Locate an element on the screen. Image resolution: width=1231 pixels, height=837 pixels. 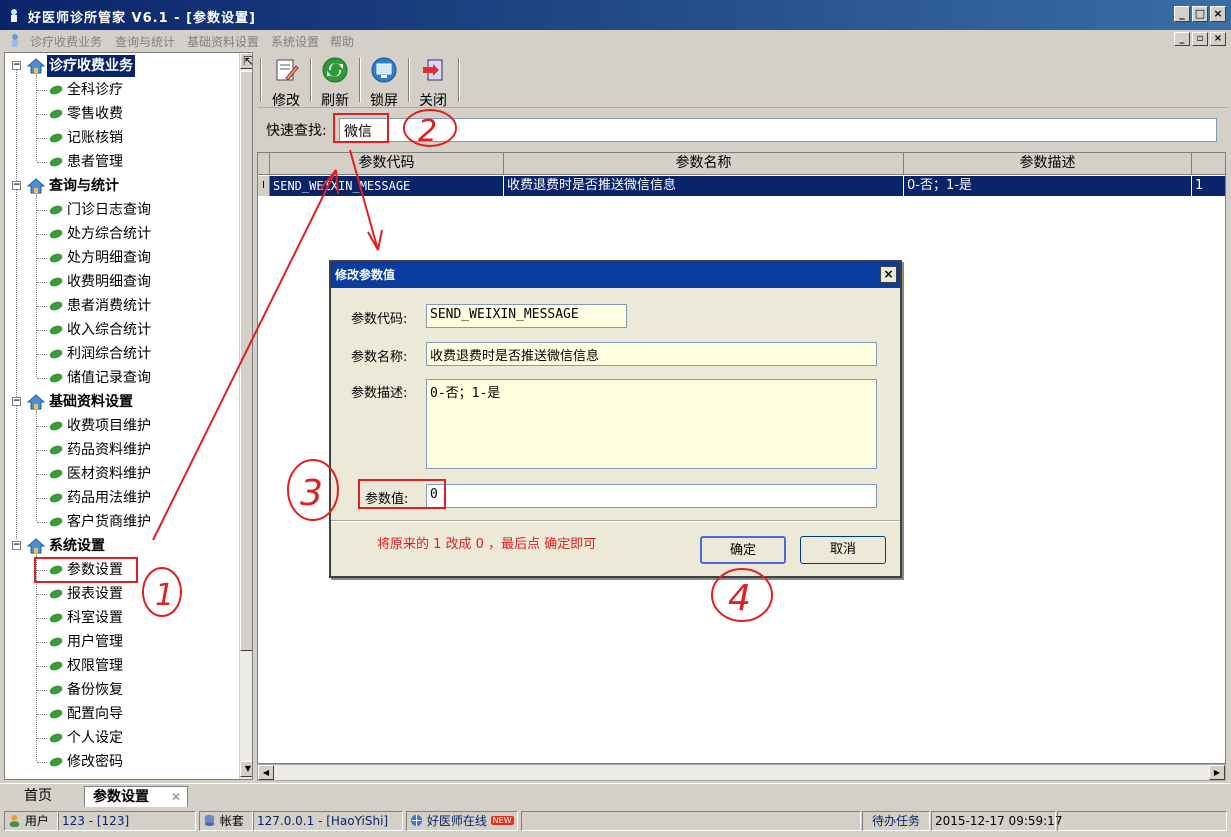
tab-close-icon: ✕ is located at coordinates (176, 797).